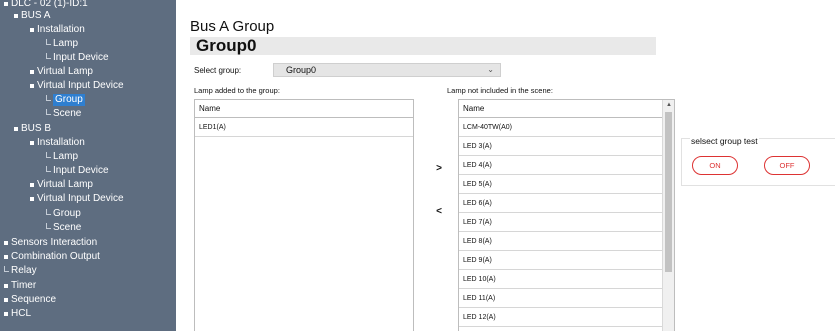 Image resolution: width=835 pixels, height=331 pixels. Describe the element at coordinates (758, 161) in the screenshot. I see `group-test-panel: selsect group test ON OFF` at that location.